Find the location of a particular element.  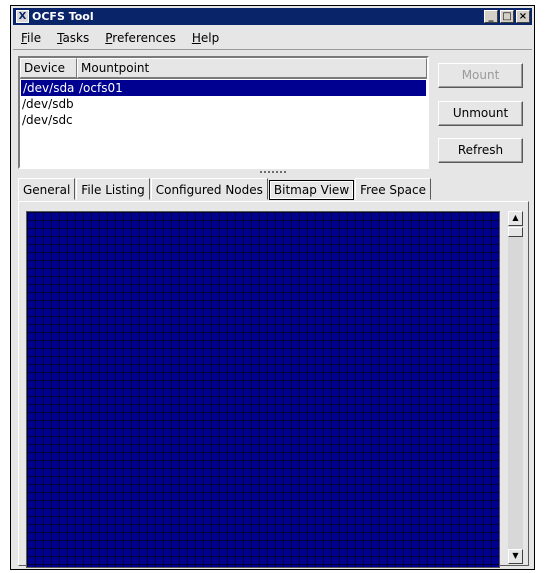

menu-tasks: Tasks is located at coordinates (73, 38).